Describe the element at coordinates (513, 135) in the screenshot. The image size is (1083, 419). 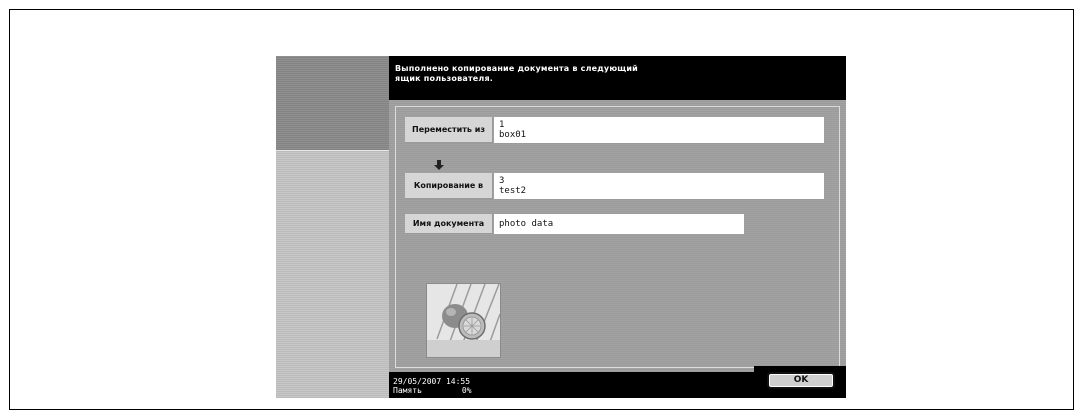
I see `move-from-box-name: box01` at that location.